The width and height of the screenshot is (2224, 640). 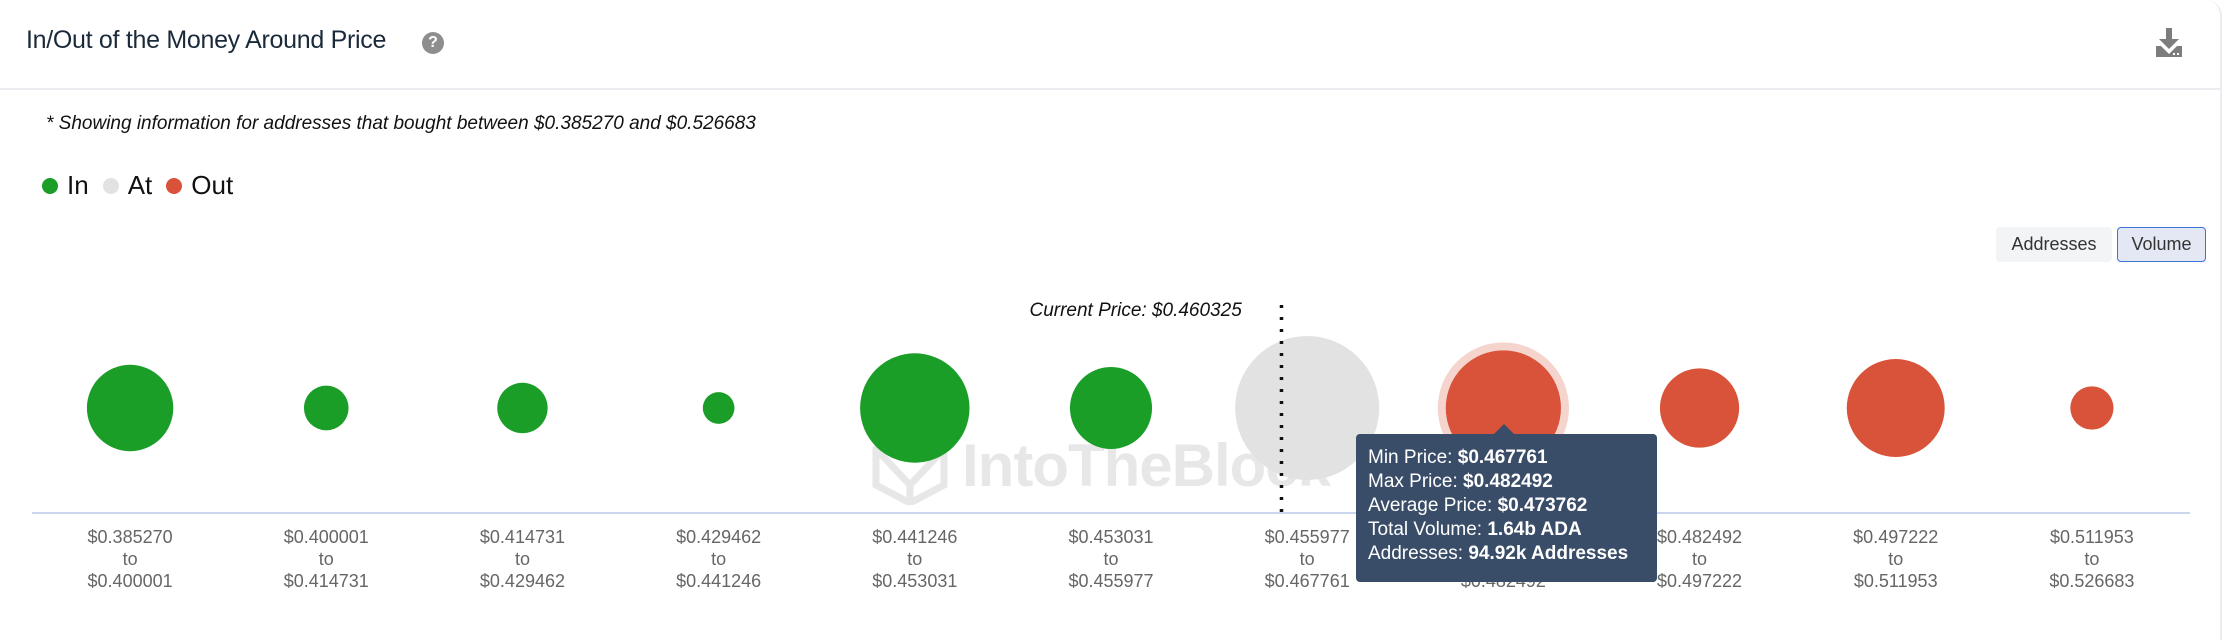 What do you see at coordinates (719, 581) in the screenshot?
I see `tick-to: $0.441246` at bounding box center [719, 581].